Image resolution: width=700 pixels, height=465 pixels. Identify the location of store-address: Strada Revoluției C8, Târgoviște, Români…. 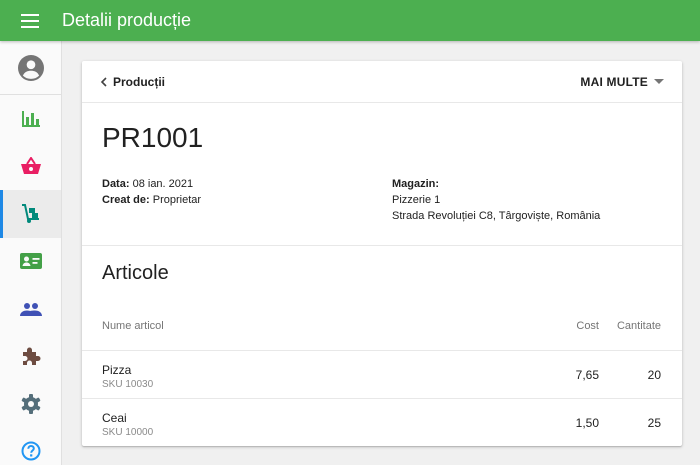
(496, 216).